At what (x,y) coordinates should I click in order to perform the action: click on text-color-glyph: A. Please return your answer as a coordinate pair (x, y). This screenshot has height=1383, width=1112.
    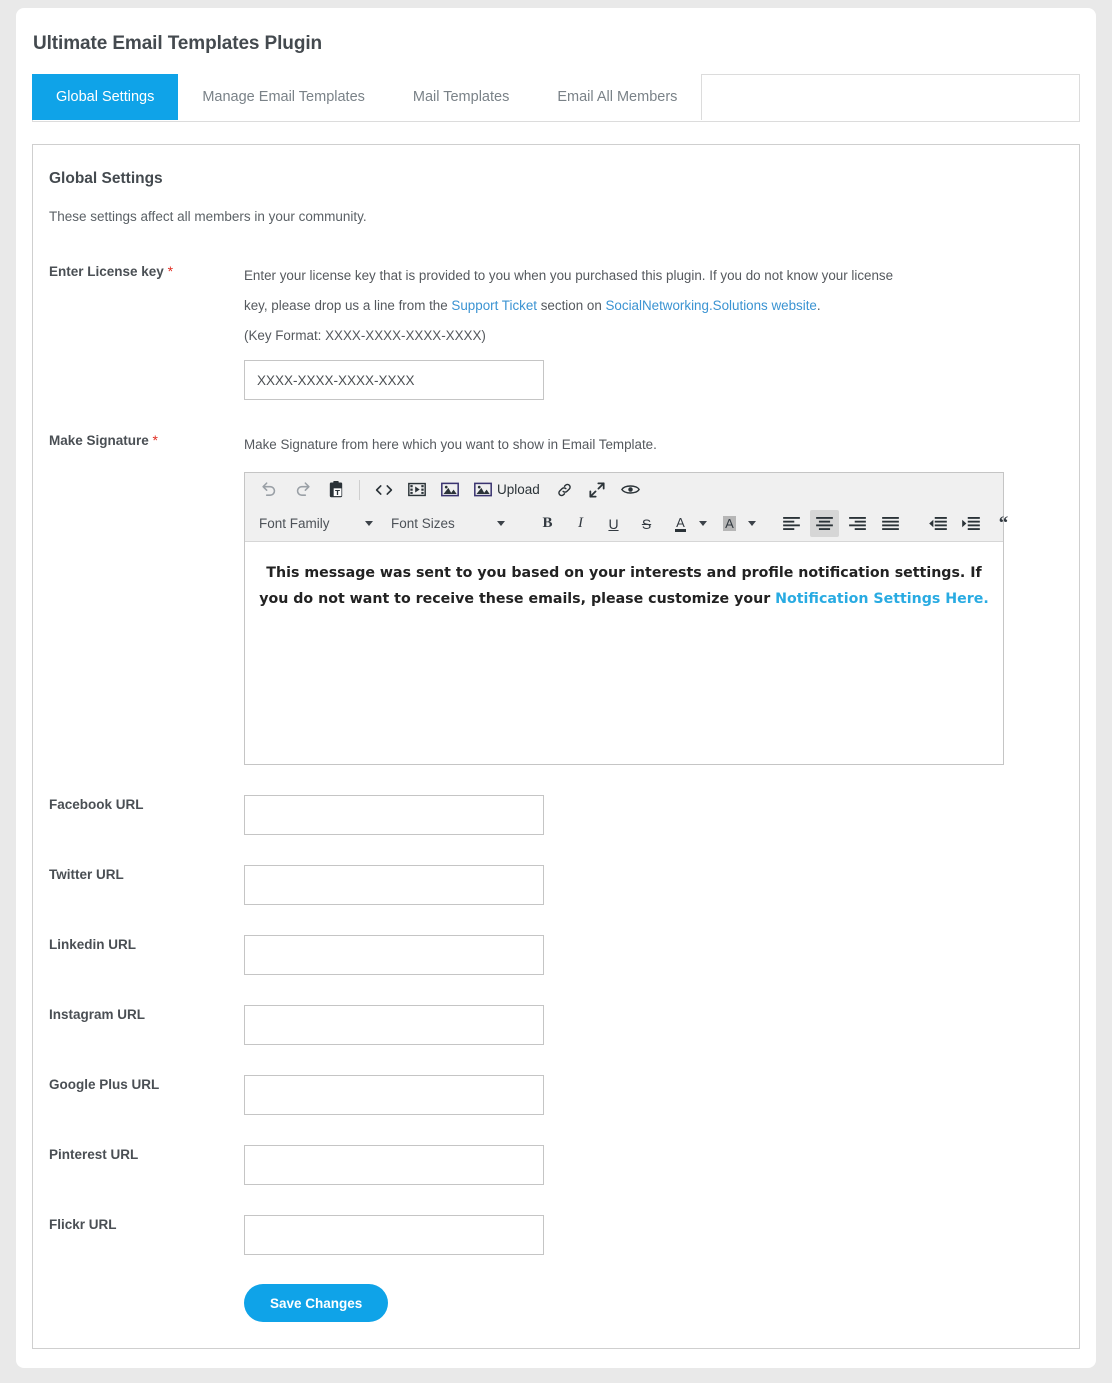
    Looking at the image, I should click on (680, 523).